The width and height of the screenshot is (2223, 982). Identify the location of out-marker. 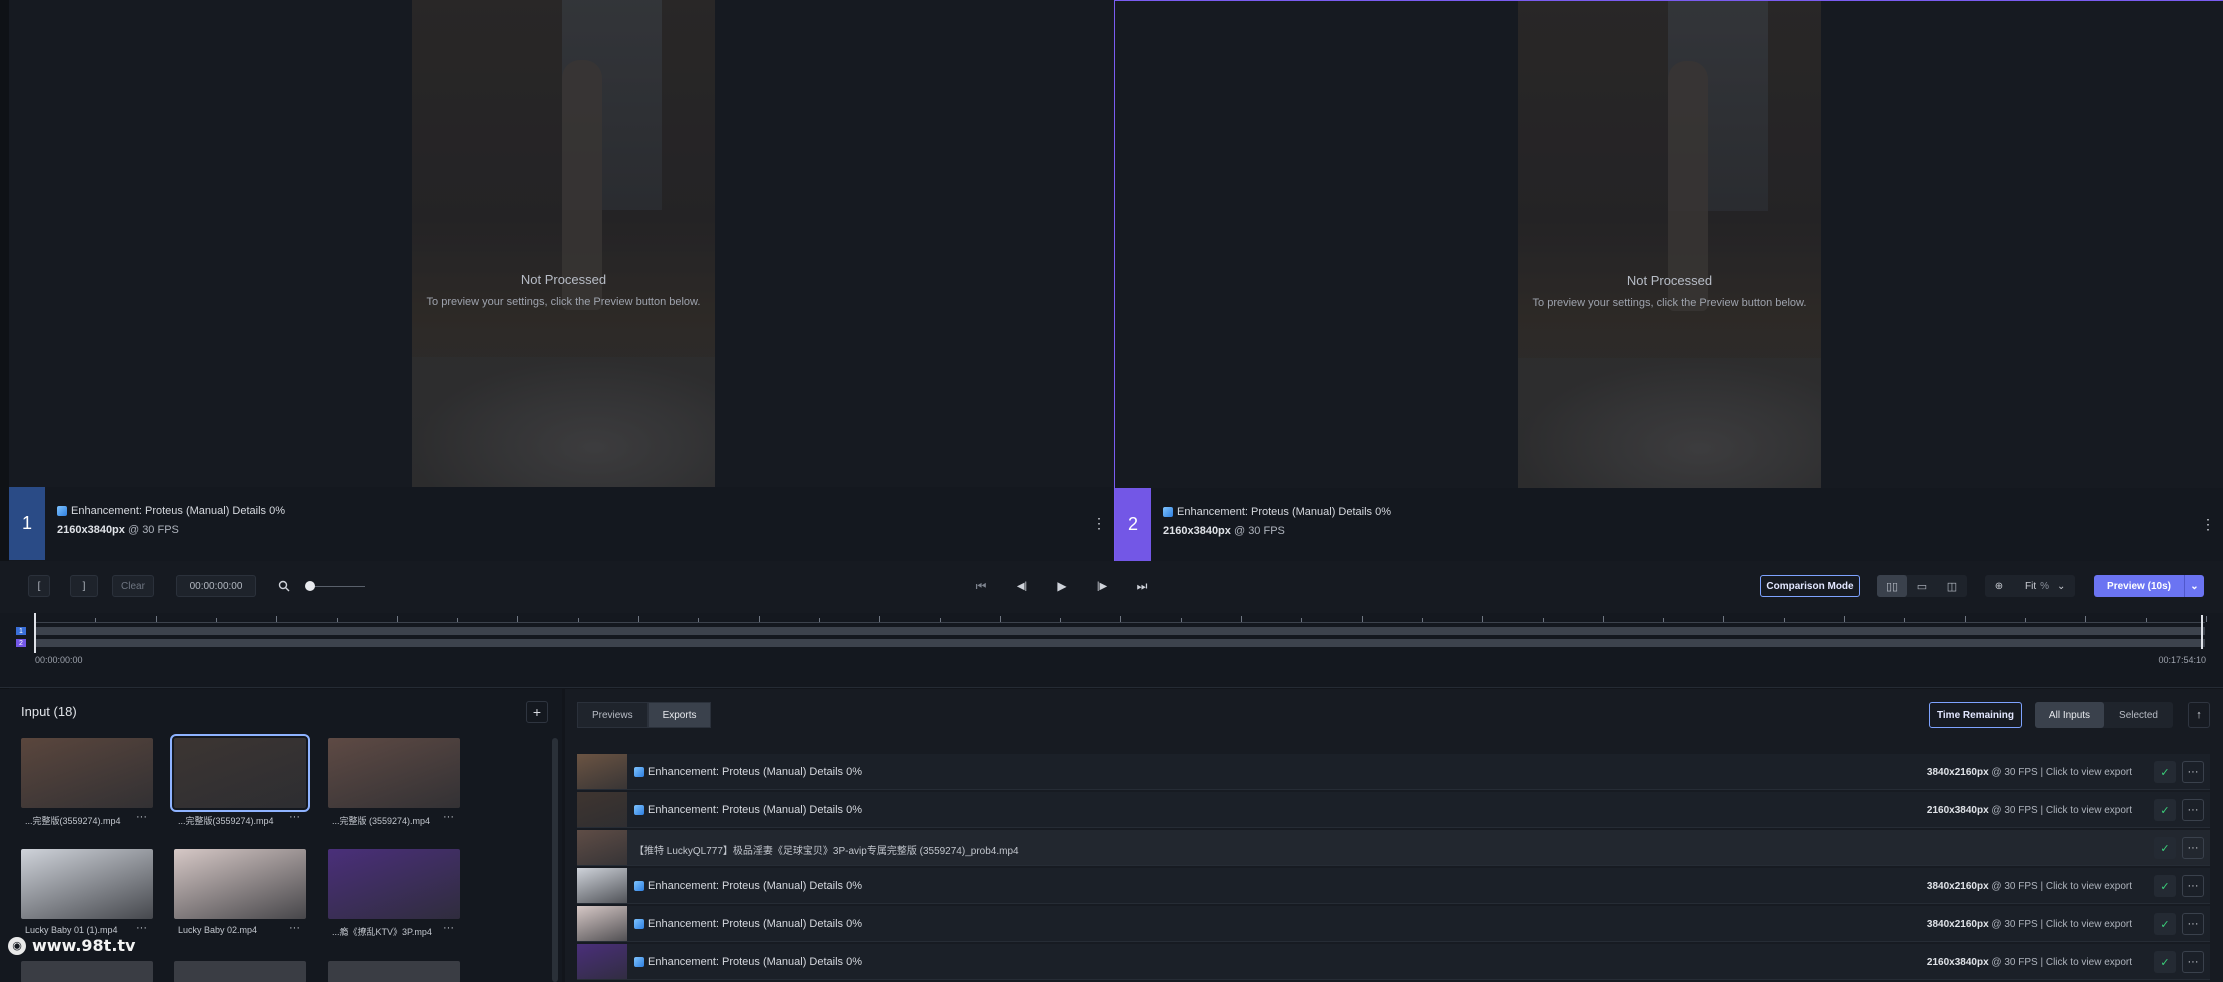
(2202, 632).